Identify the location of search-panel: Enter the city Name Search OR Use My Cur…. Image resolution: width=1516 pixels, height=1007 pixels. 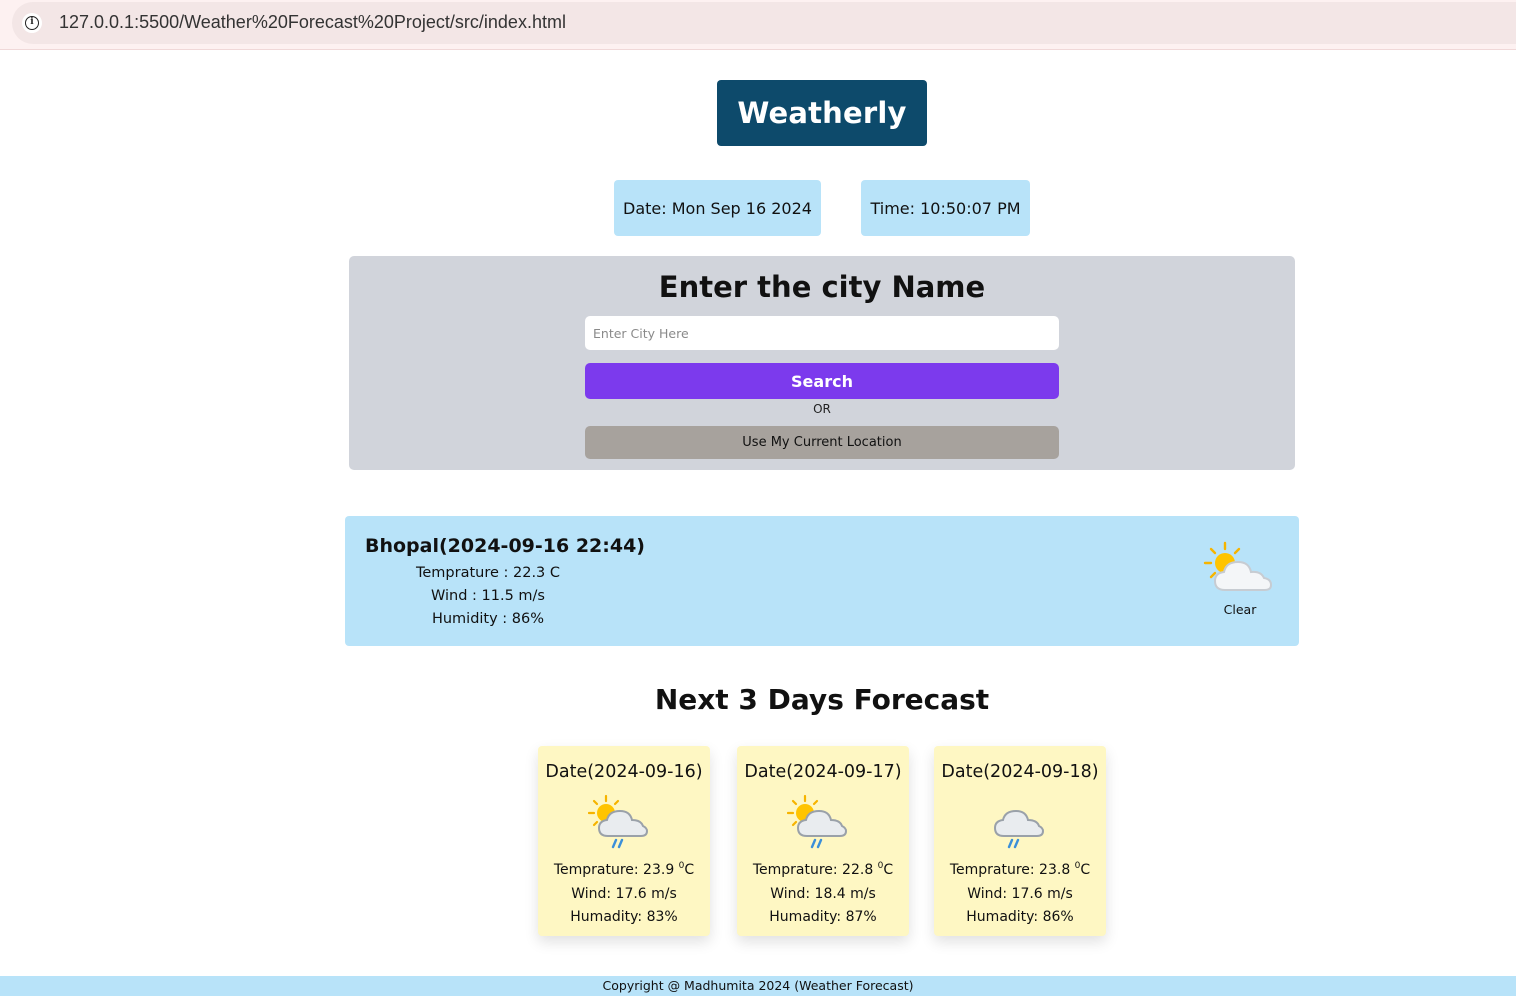
(822, 363).